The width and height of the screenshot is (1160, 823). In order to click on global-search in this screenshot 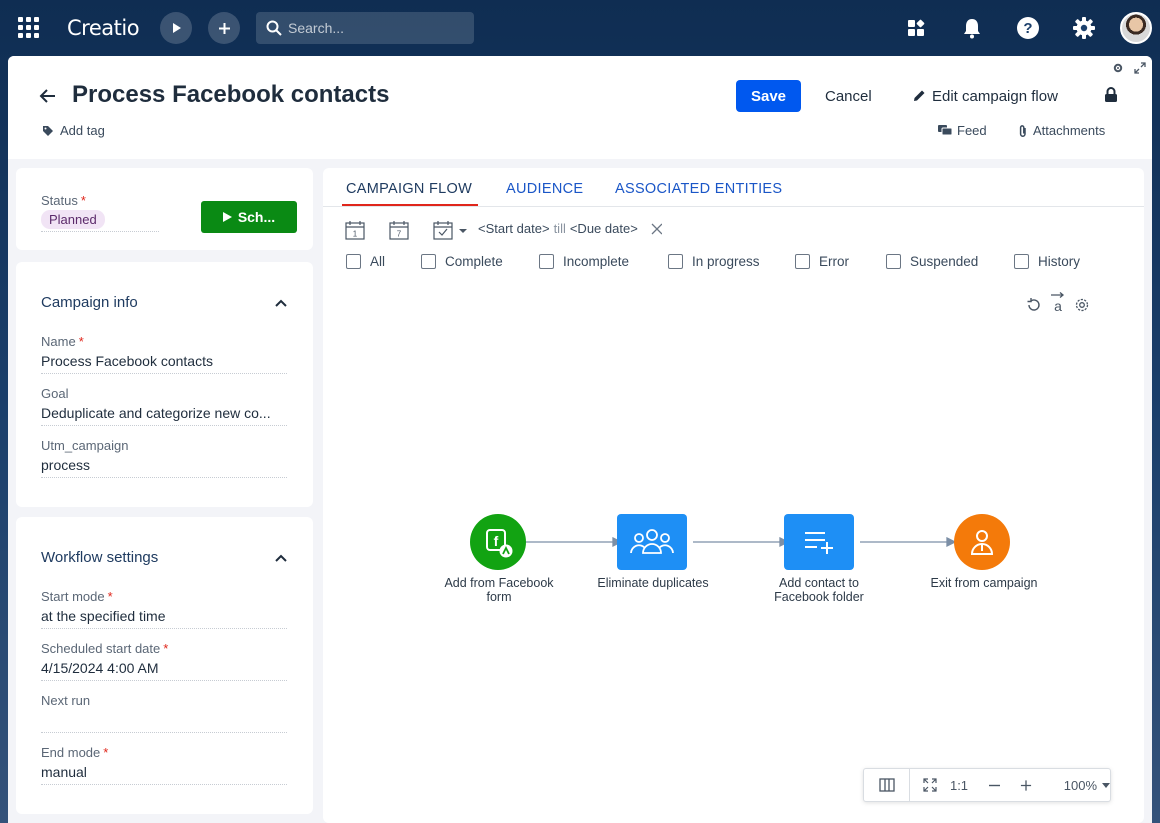, I will do `click(365, 28)`.